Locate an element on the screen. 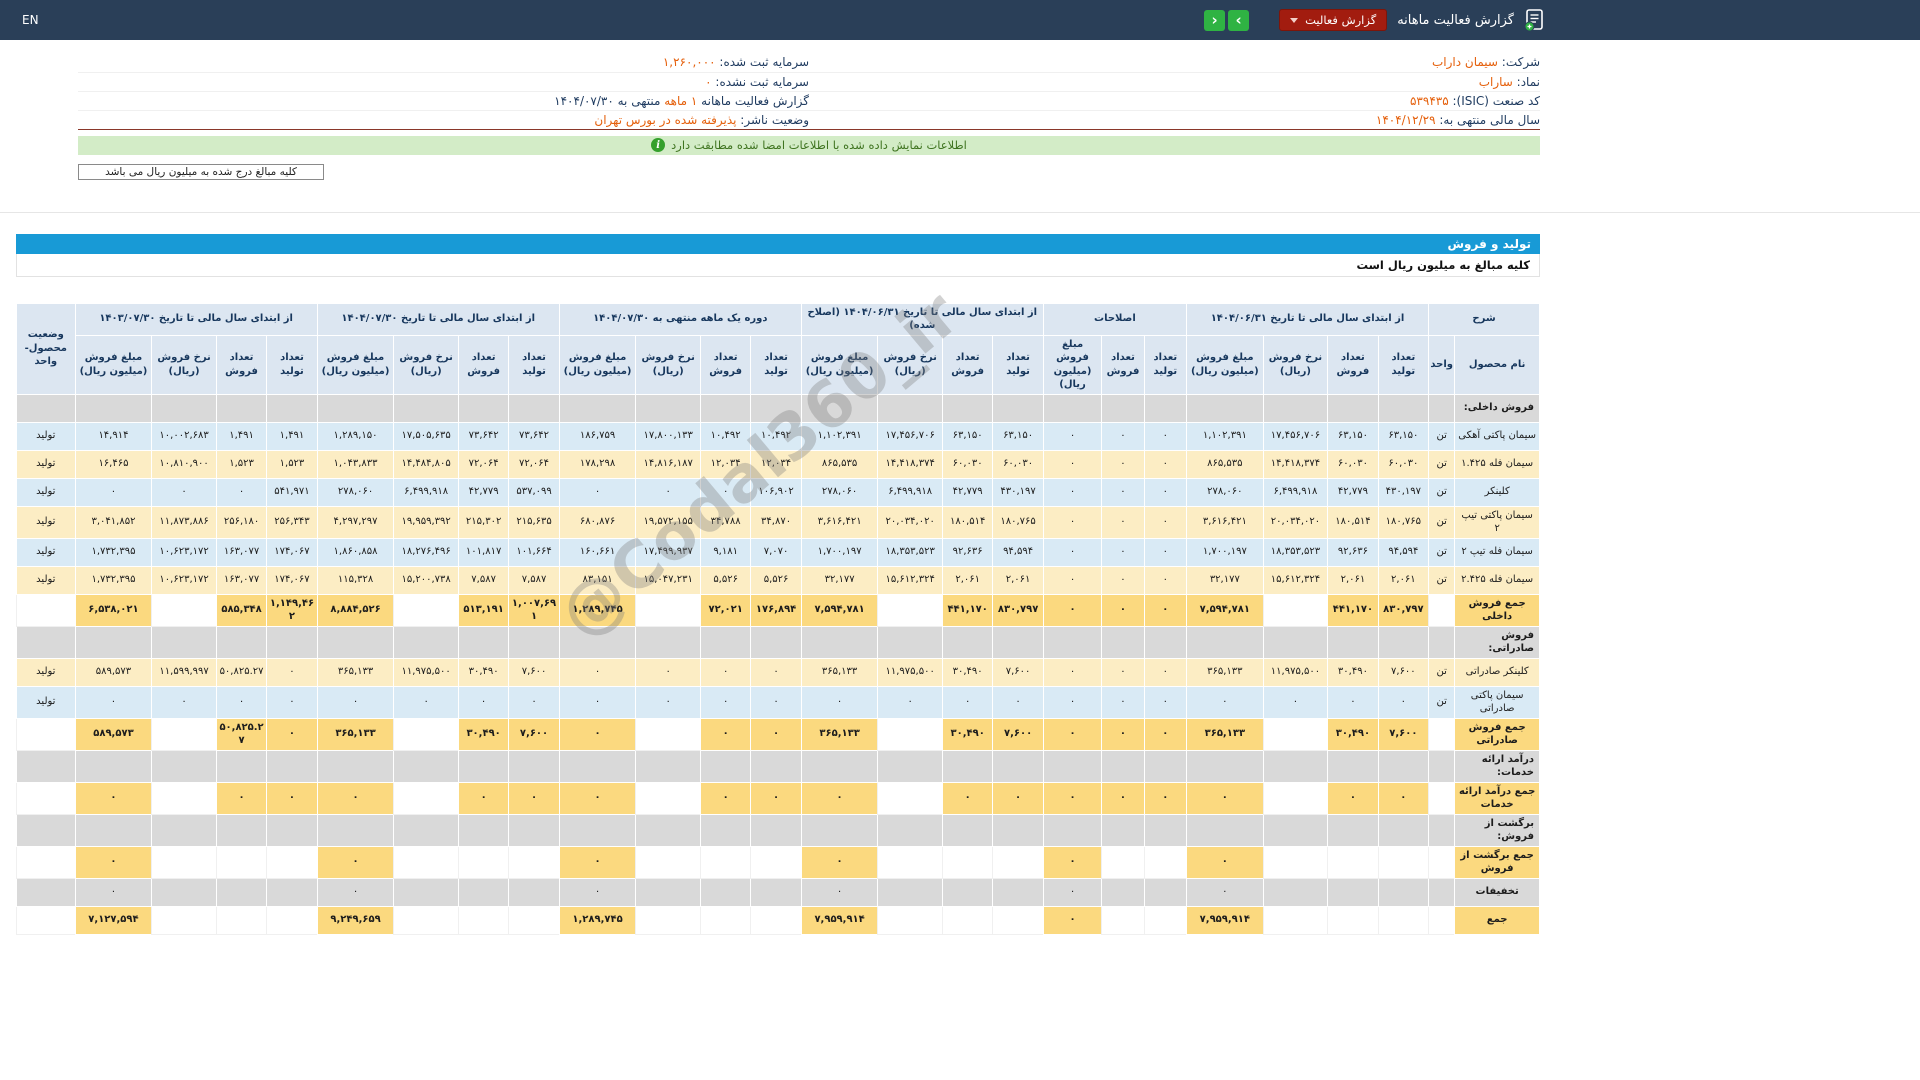 This screenshot has height=1080, width=1920. topbar-inner: گزارش فعالیت ماهانه گزارش فعالیت › ‹ EN is located at coordinates (778, 20).